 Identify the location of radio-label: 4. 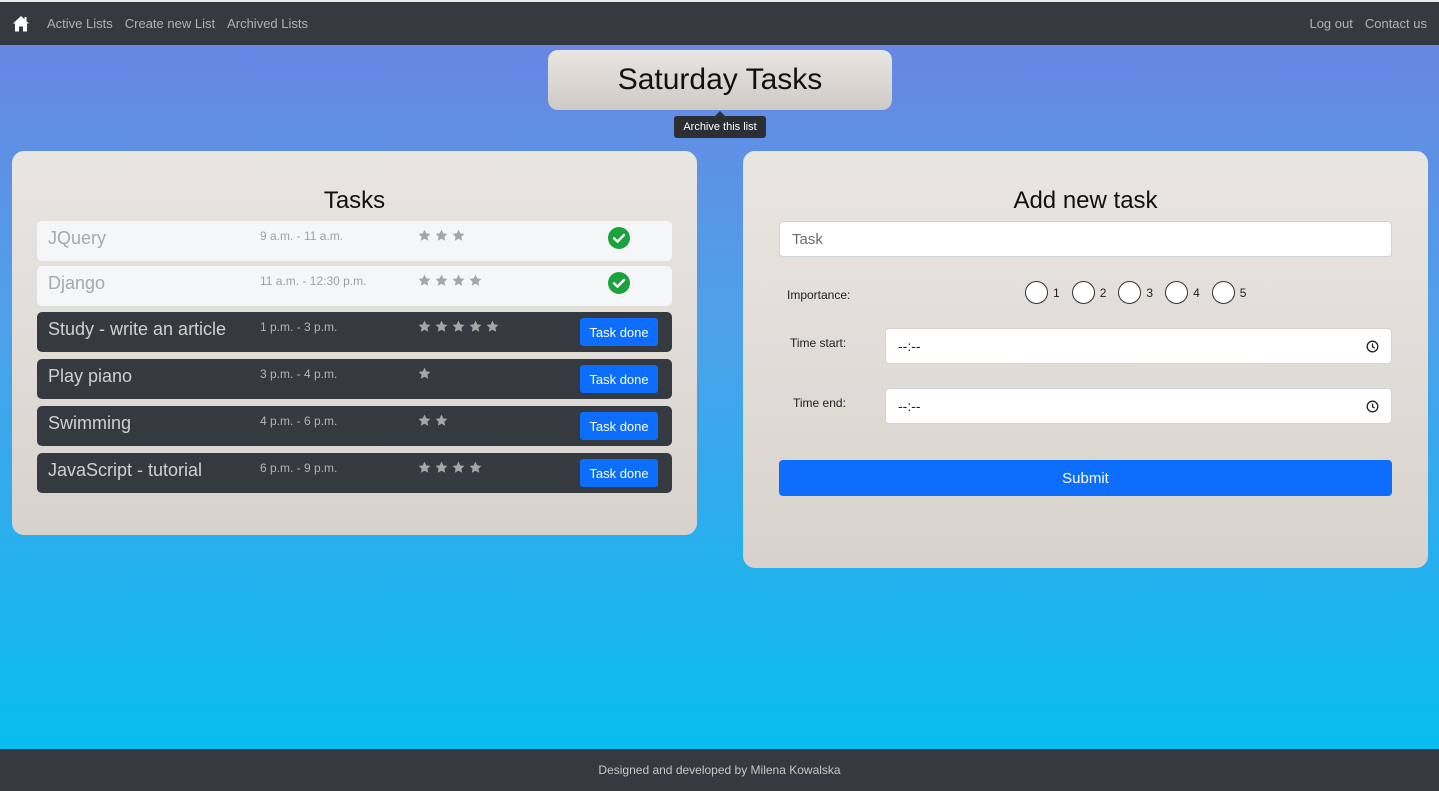
(1196, 292).